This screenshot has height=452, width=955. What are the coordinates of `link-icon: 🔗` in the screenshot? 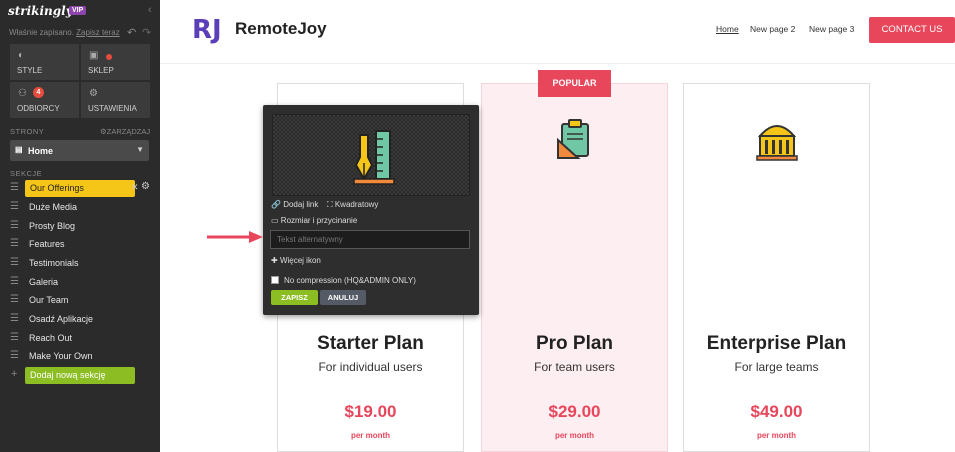 It's located at (276, 204).